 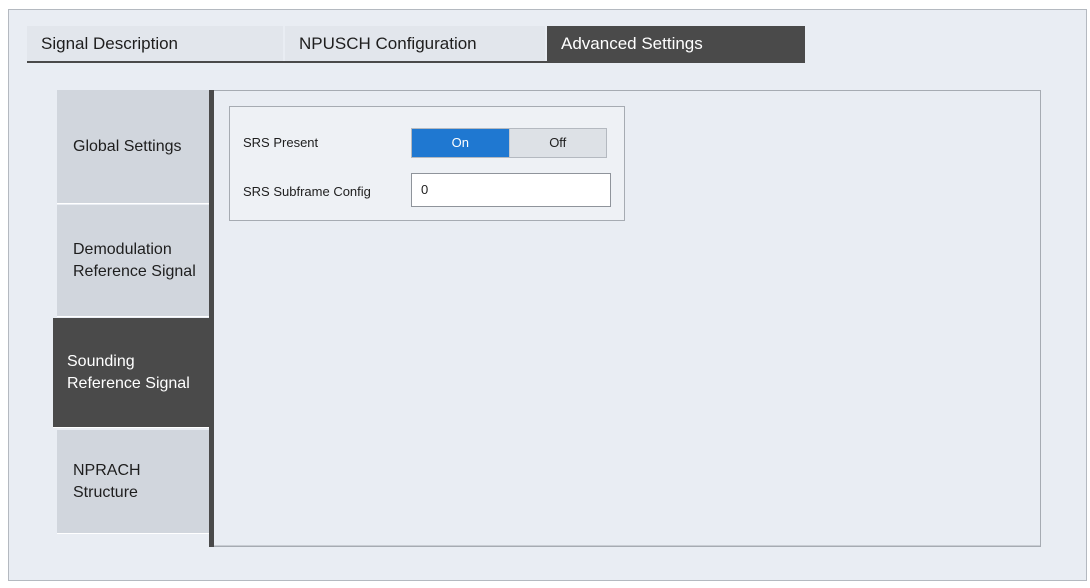 What do you see at coordinates (416, 62) in the screenshot?
I see `tab-bar-underline` at bounding box center [416, 62].